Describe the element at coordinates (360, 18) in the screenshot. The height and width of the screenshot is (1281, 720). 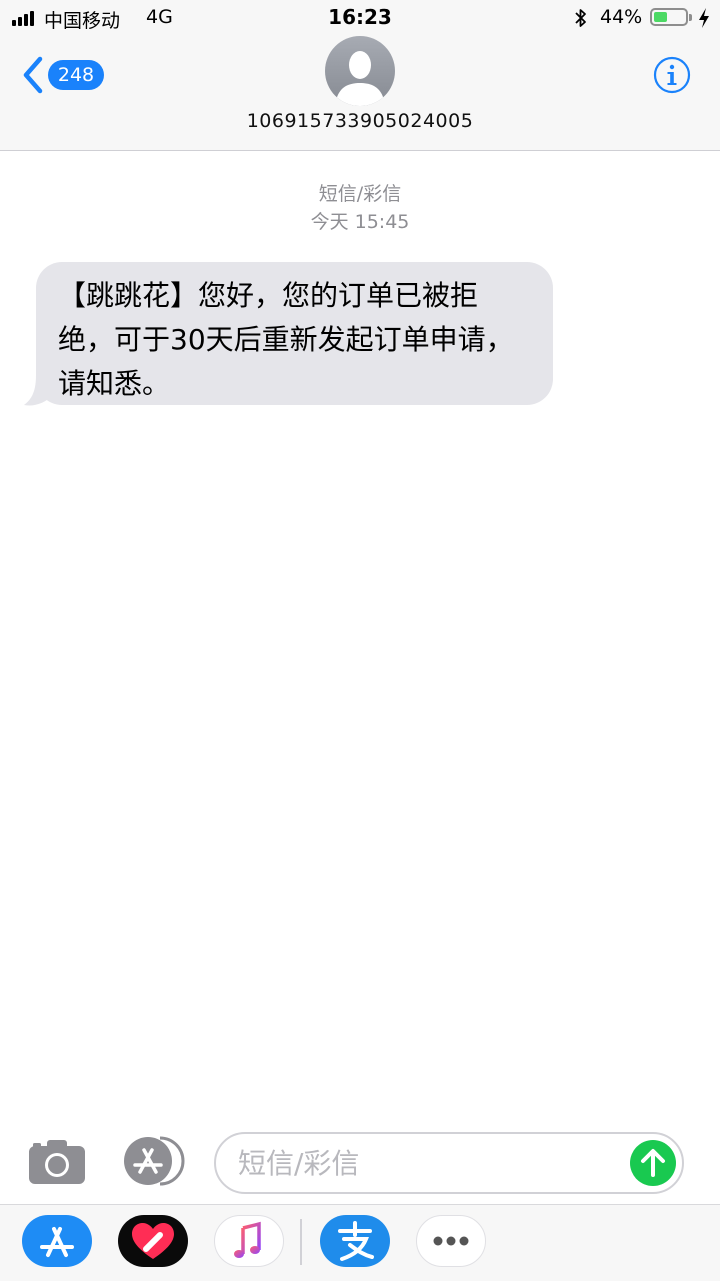
I see `status-bar: 中国移动 4G 16:23 44%` at that location.